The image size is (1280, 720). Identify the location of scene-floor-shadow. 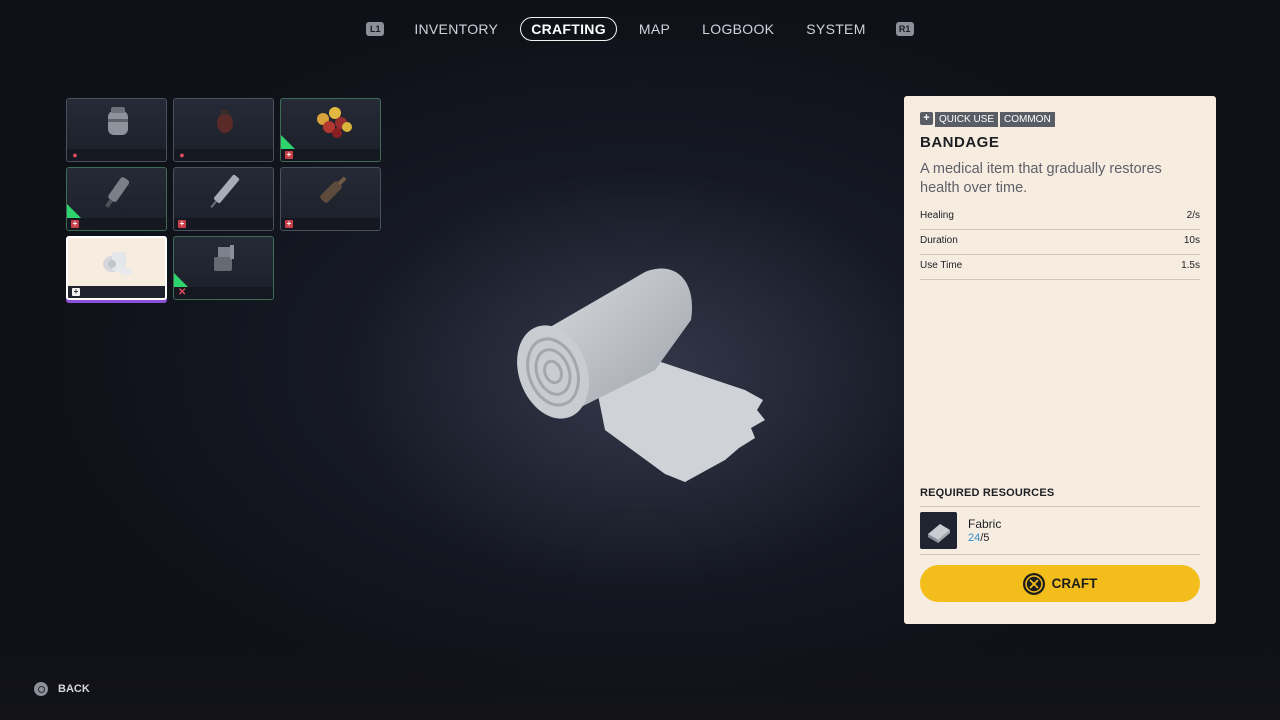
(640, 680).